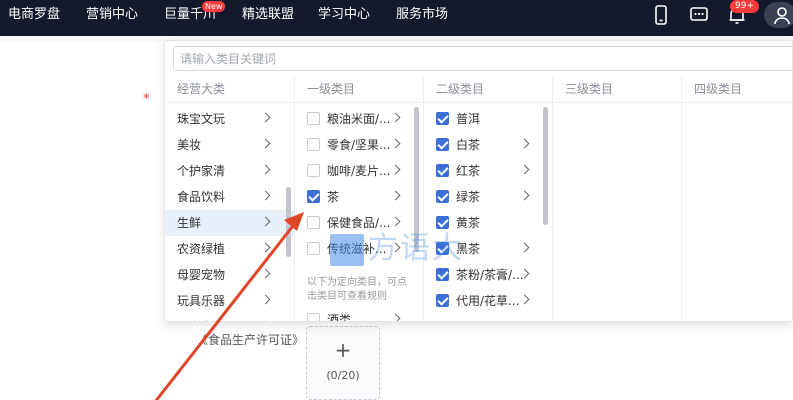 Image resolution: width=793 pixels, height=400 pixels. I want to click on level1-extra: 酒类, so click(359, 314).